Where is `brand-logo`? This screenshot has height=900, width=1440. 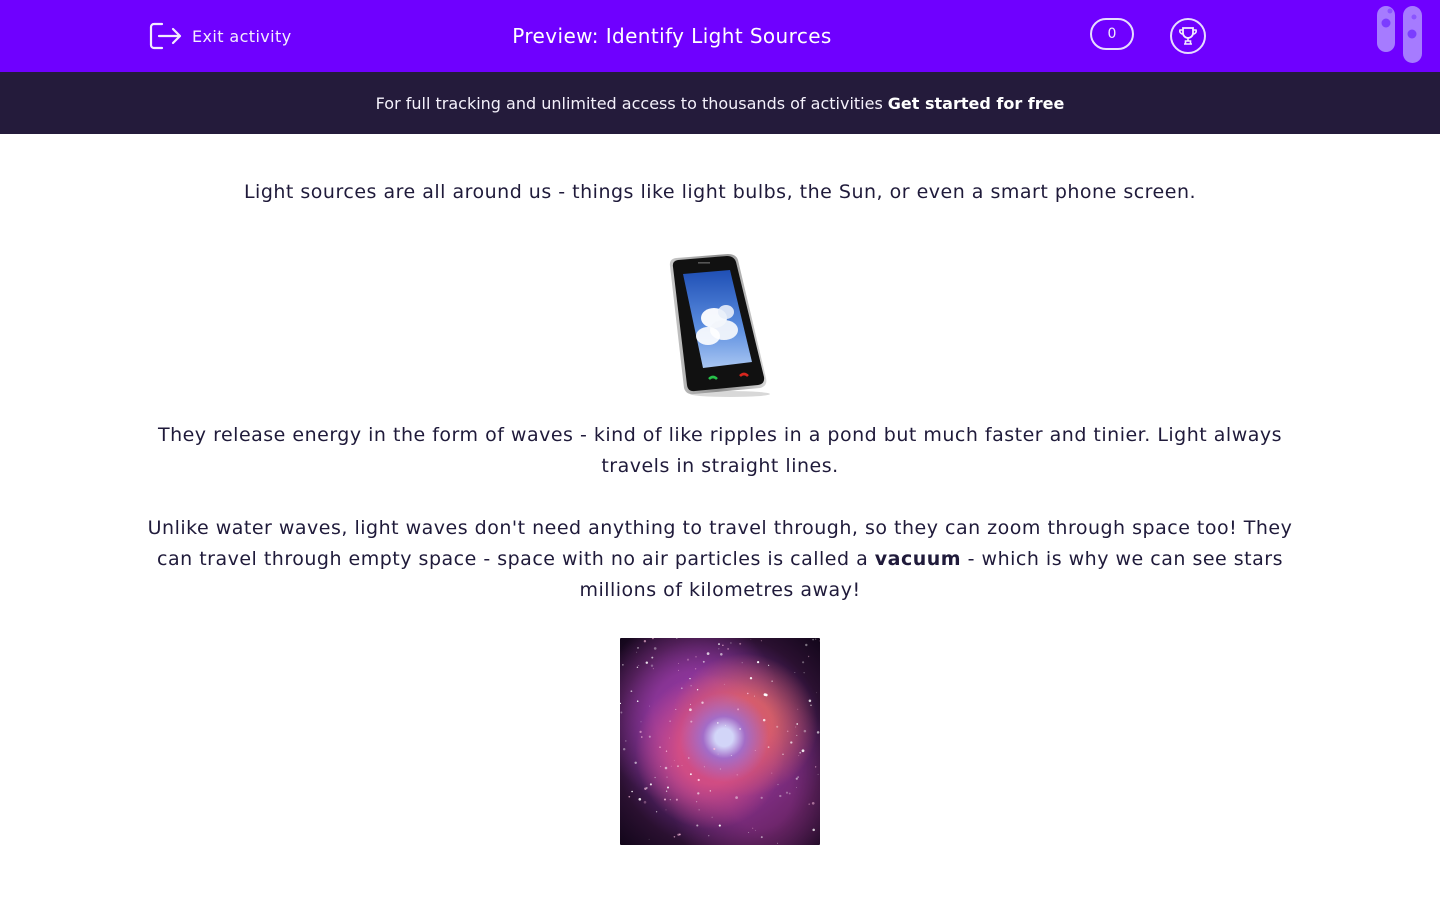 brand-logo is located at coordinates (1399, 34).